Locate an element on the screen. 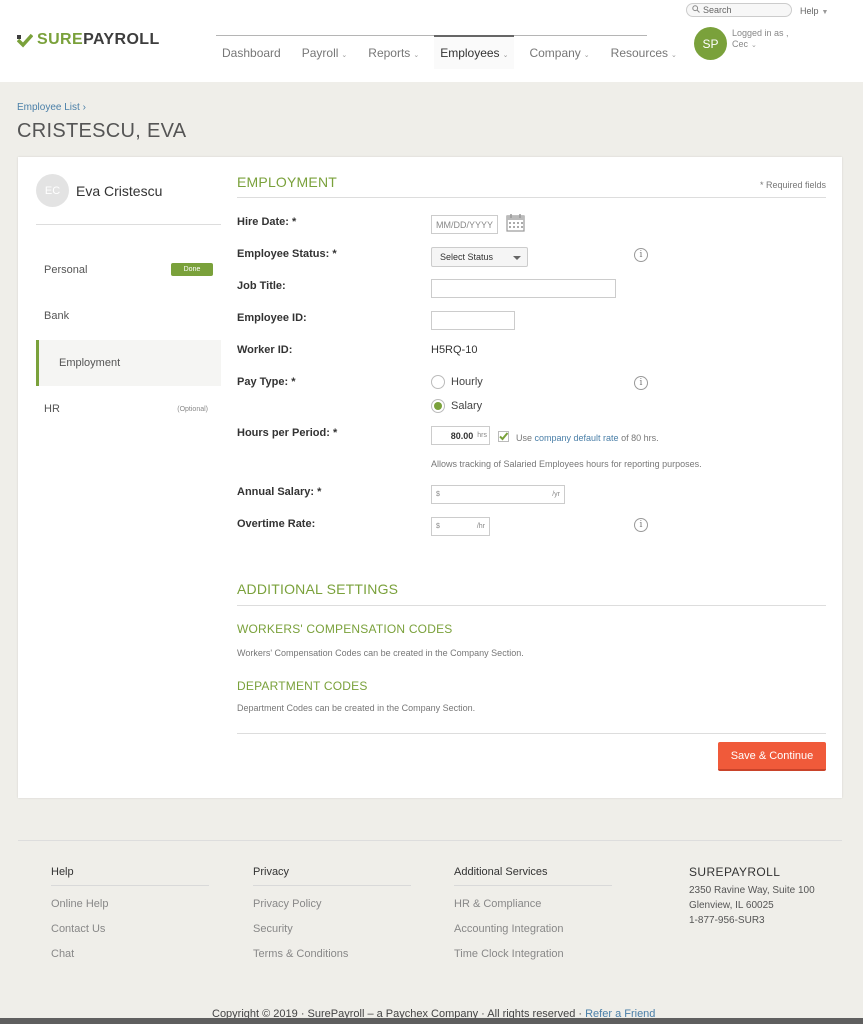  footer-services-heading: Additional Services is located at coordinates (533, 876).